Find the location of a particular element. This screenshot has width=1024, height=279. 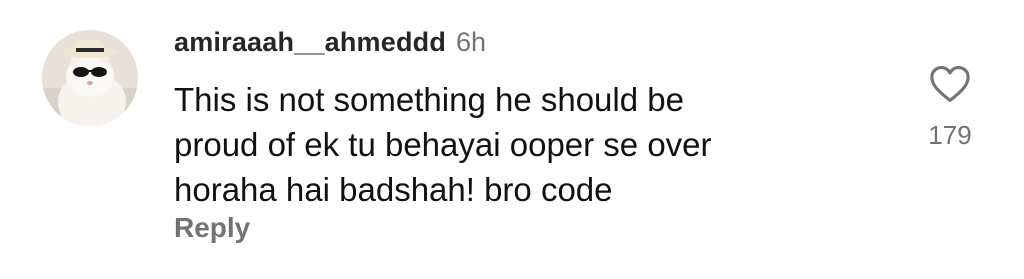

username: amiraaah__ahmeddd is located at coordinates (310, 42).